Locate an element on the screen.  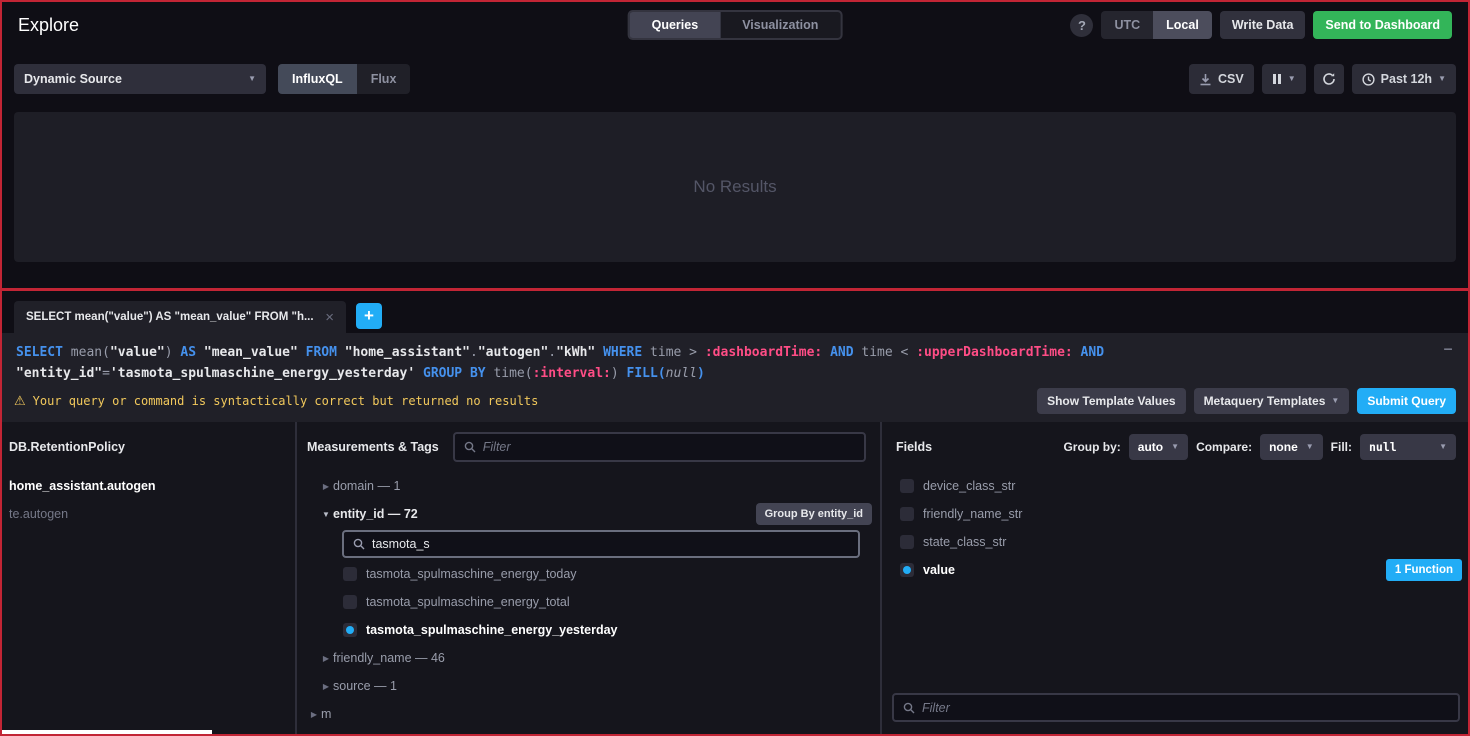
tag-key-label: domain — 1 is located at coordinates (367, 486).